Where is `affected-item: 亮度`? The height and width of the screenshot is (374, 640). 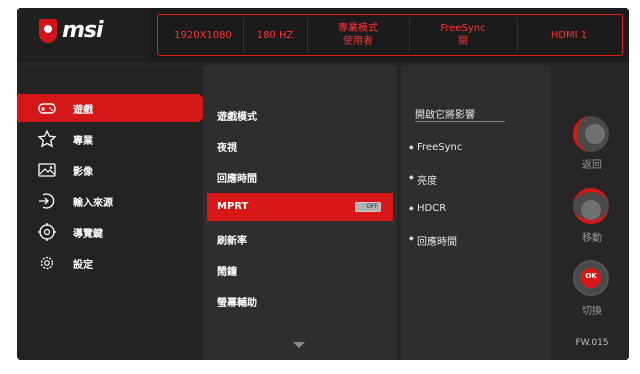 affected-item: 亮度 is located at coordinates (423, 179).